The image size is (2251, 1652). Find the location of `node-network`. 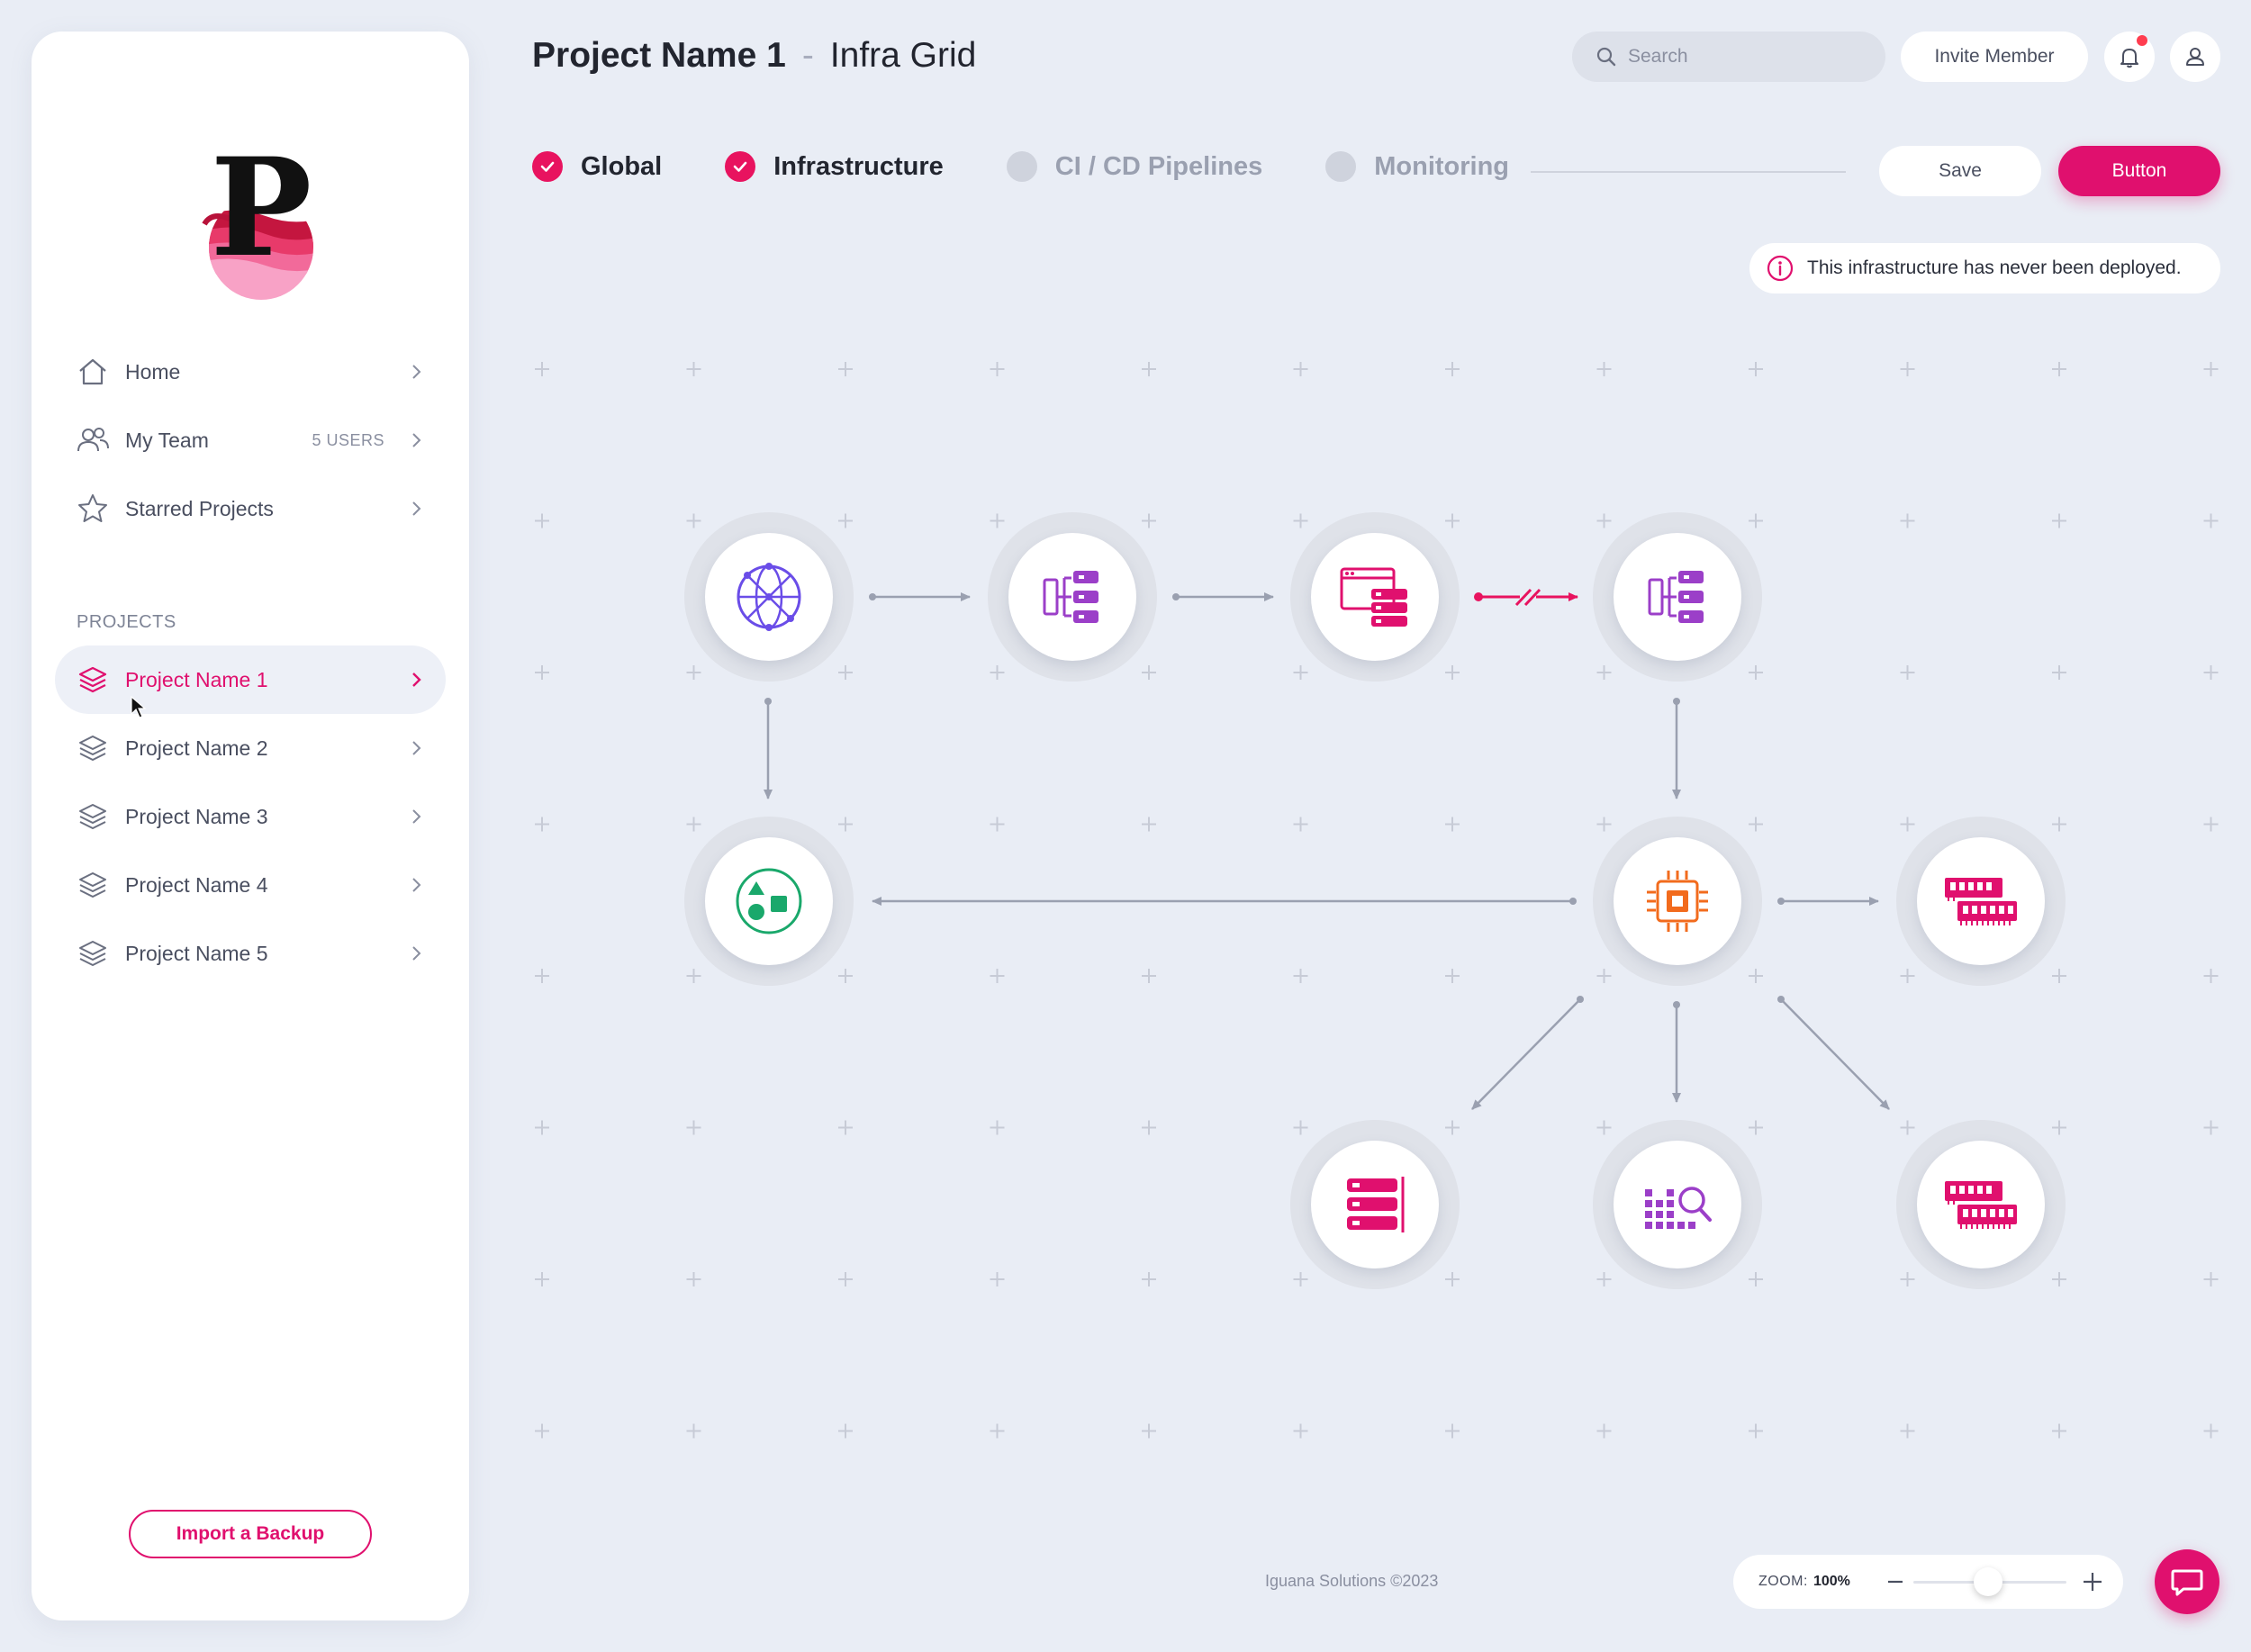

node-network is located at coordinates (769, 597).